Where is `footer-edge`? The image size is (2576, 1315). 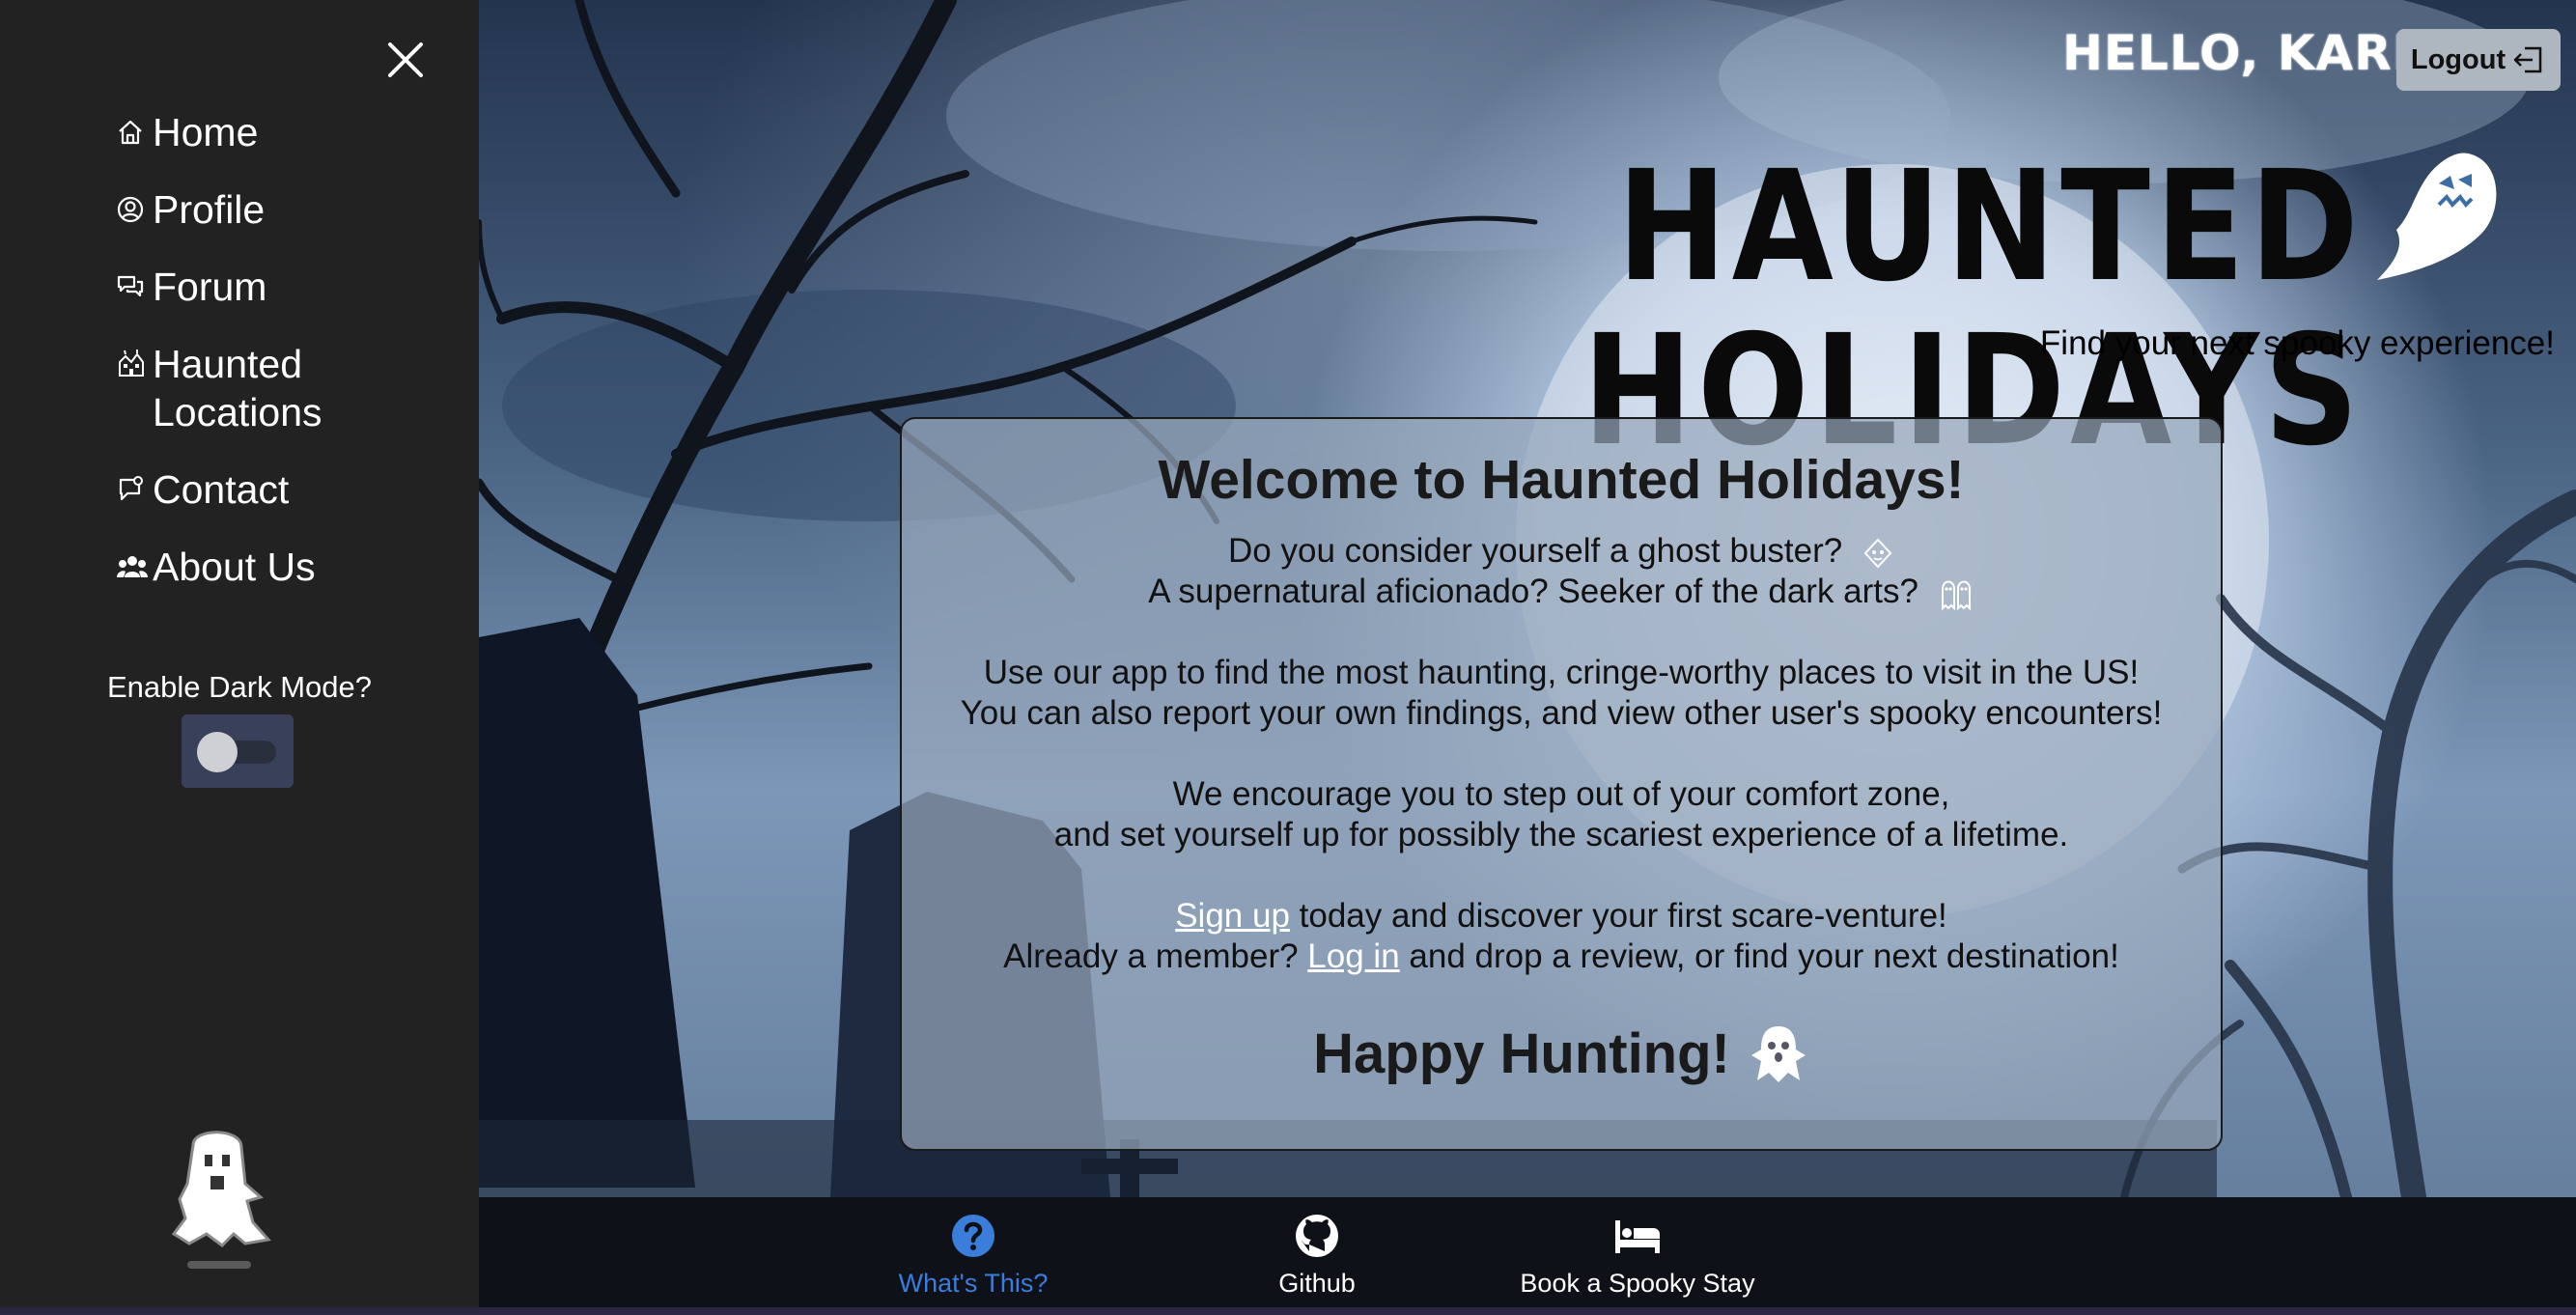 footer-edge is located at coordinates (1288, 1311).